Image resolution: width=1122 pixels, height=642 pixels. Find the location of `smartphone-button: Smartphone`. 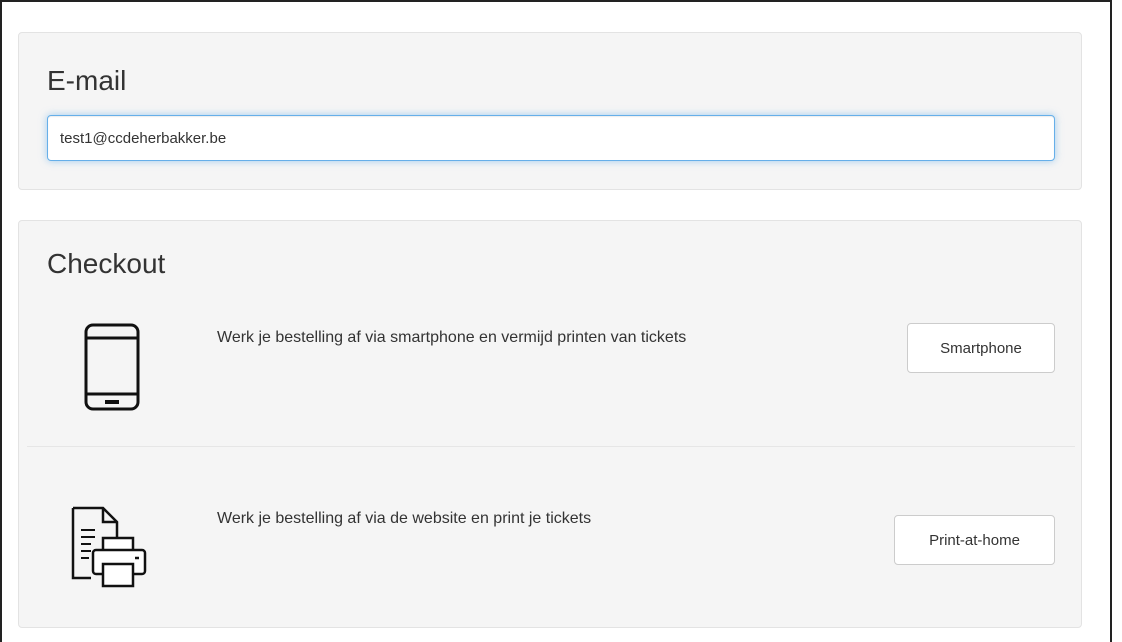

smartphone-button: Smartphone is located at coordinates (981, 348).